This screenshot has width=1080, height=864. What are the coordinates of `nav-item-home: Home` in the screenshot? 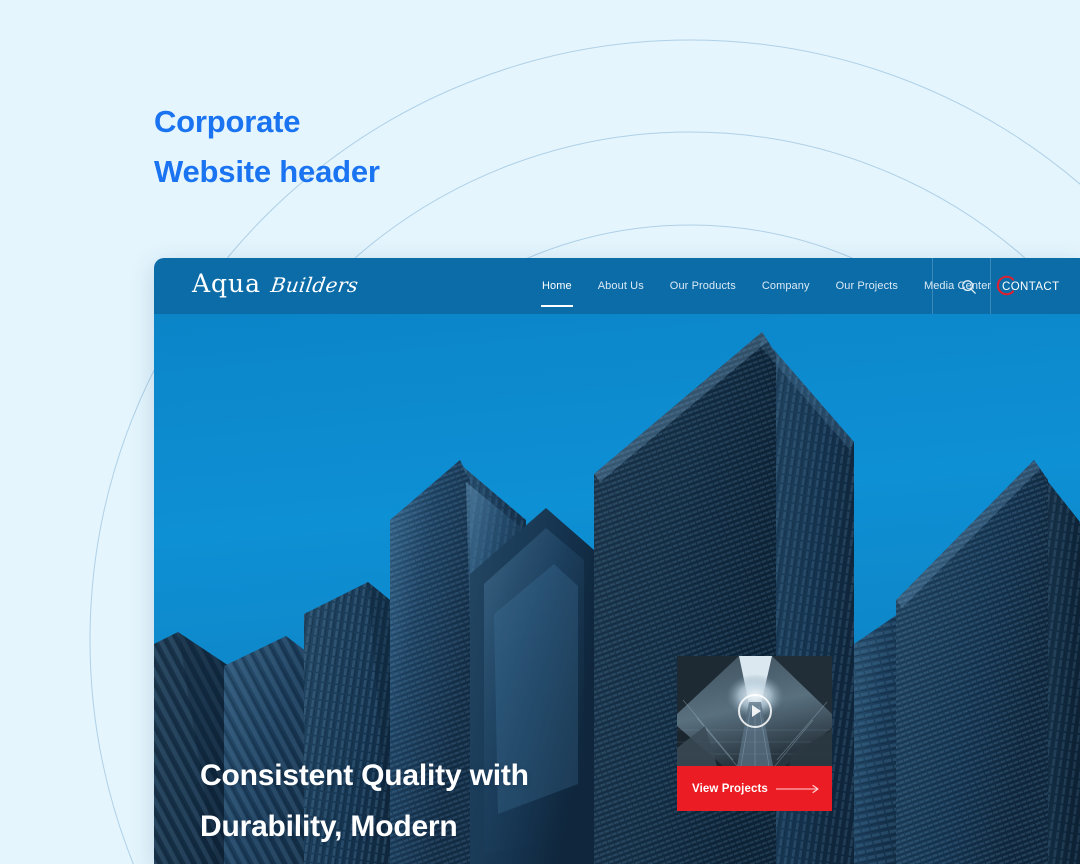 It's located at (557, 286).